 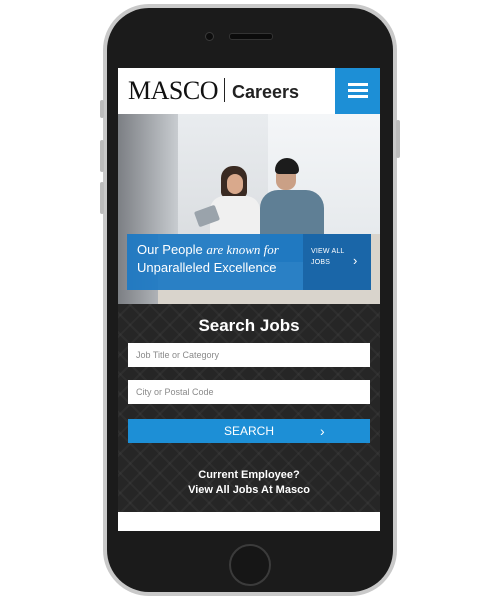 What do you see at coordinates (207, 267) in the screenshot?
I see `tagline-part2: Unparalleled Excellence` at bounding box center [207, 267].